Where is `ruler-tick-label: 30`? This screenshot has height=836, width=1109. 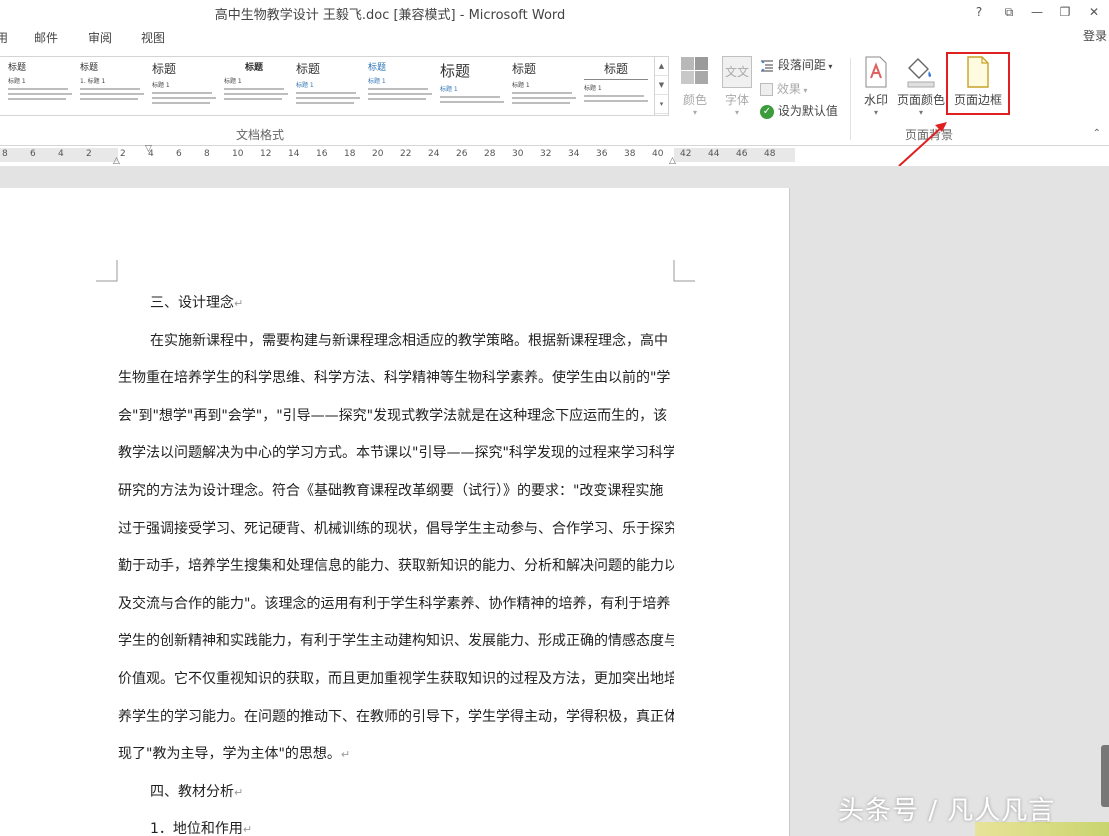 ruler-tick-label: 30 is located at coordinates (518, 154).